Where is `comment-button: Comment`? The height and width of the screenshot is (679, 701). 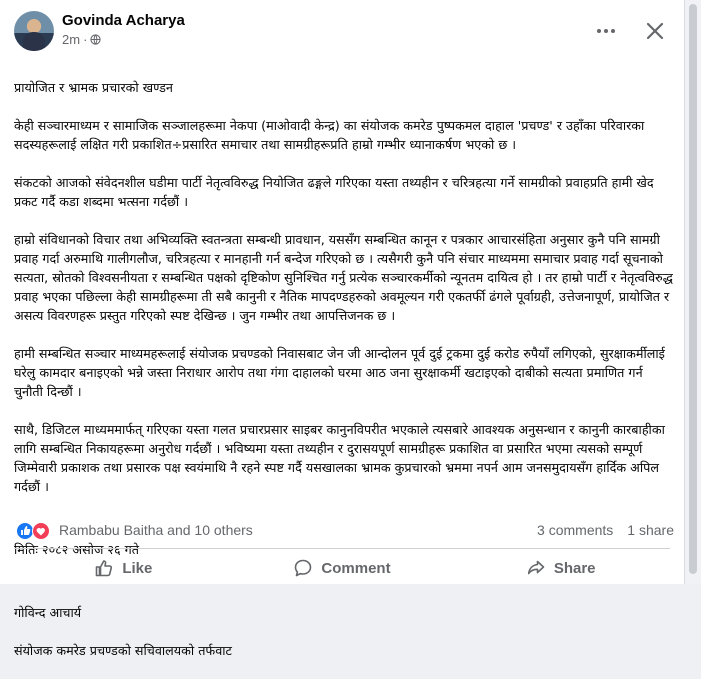
comment-button: Comment is located at coordinates (342, 568).